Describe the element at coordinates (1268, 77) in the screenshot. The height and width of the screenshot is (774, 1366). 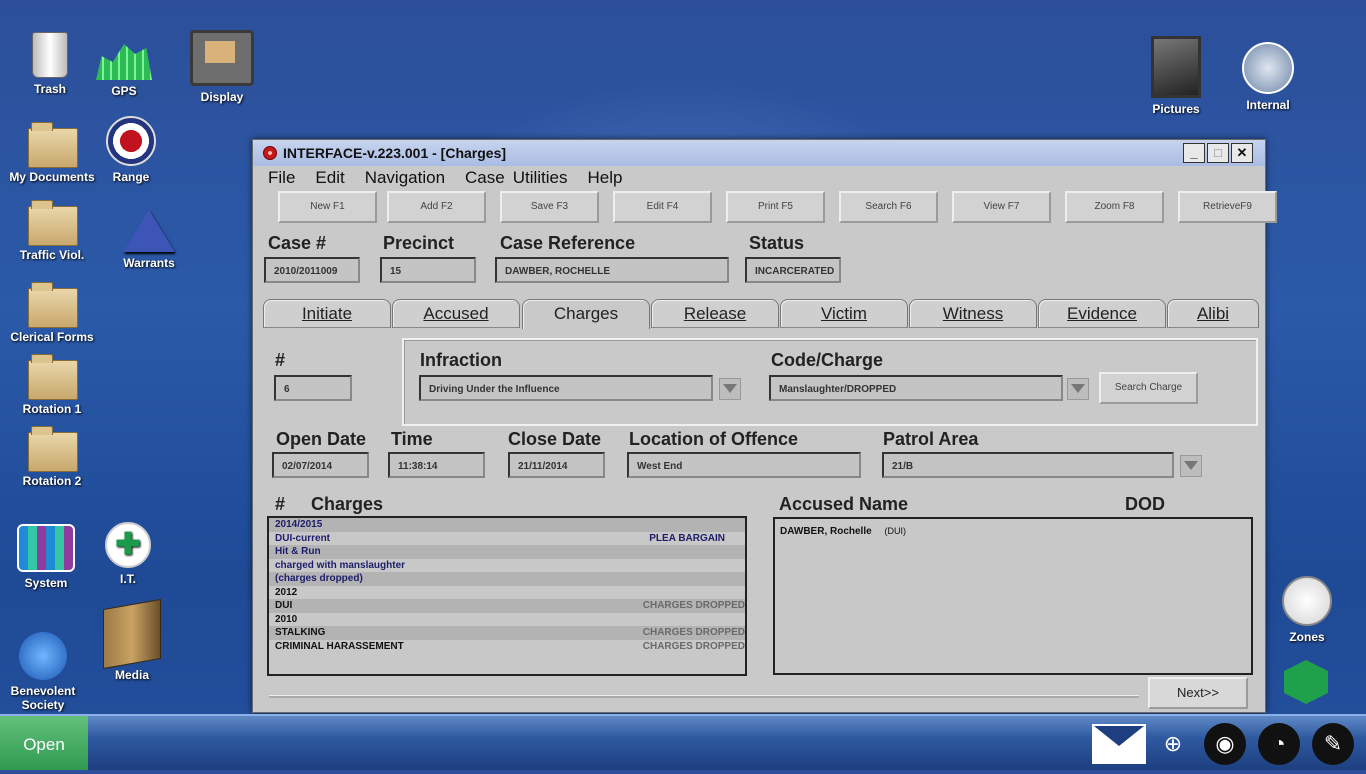
I see `desktop-icon-internal: Internal` at that location.